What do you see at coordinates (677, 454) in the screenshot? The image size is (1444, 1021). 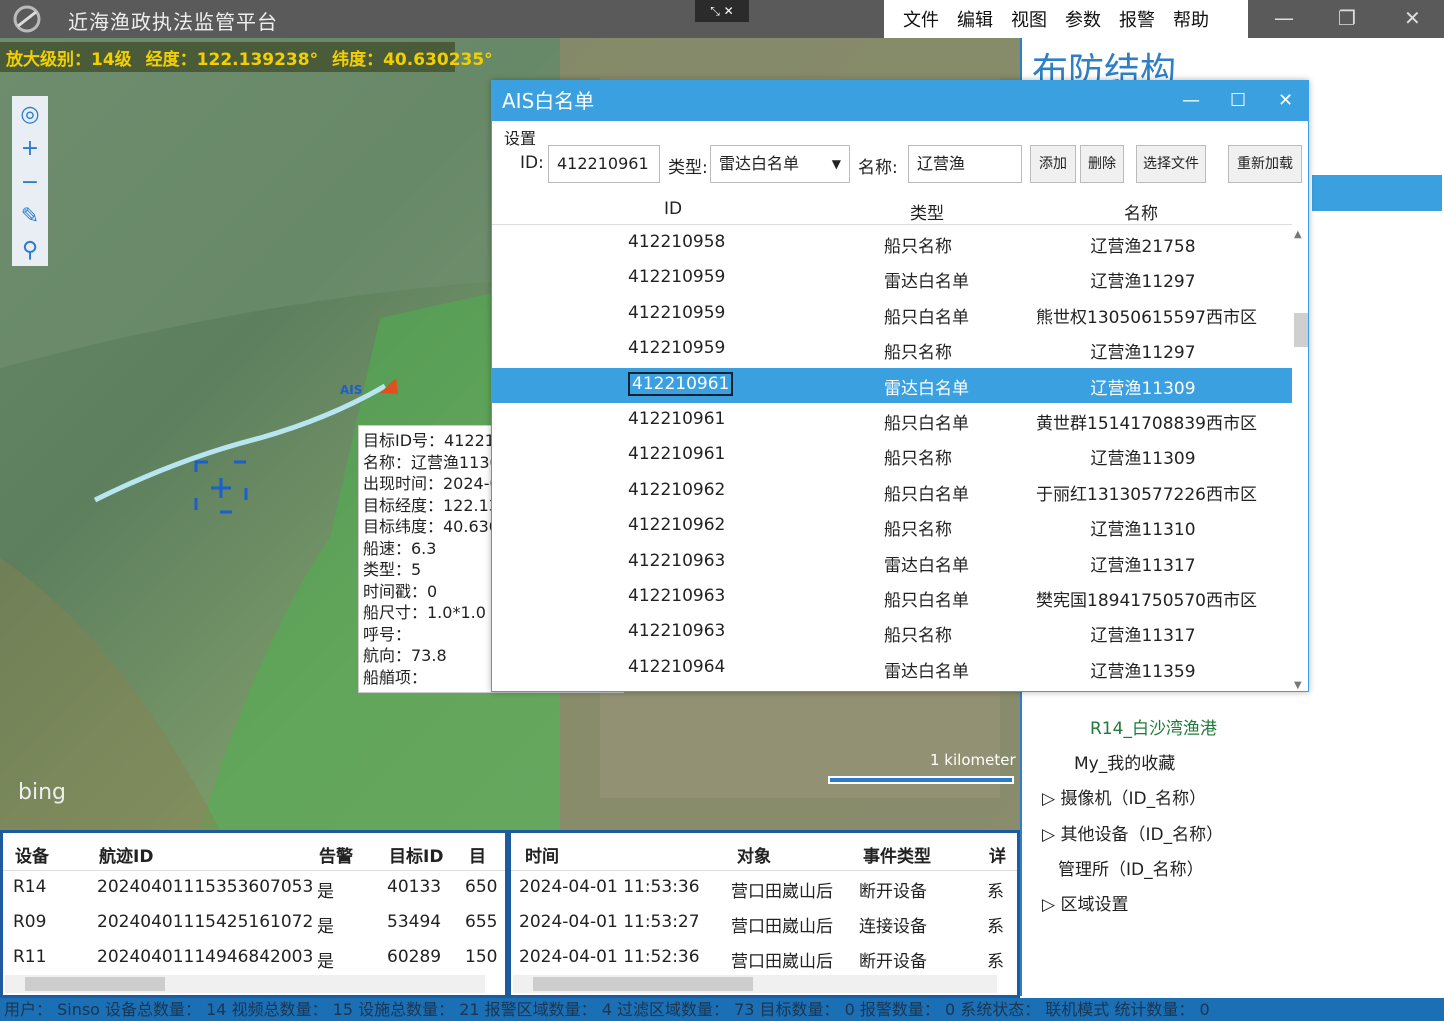 I see `cell-id: 412210961` at bounding box center [677, 454].